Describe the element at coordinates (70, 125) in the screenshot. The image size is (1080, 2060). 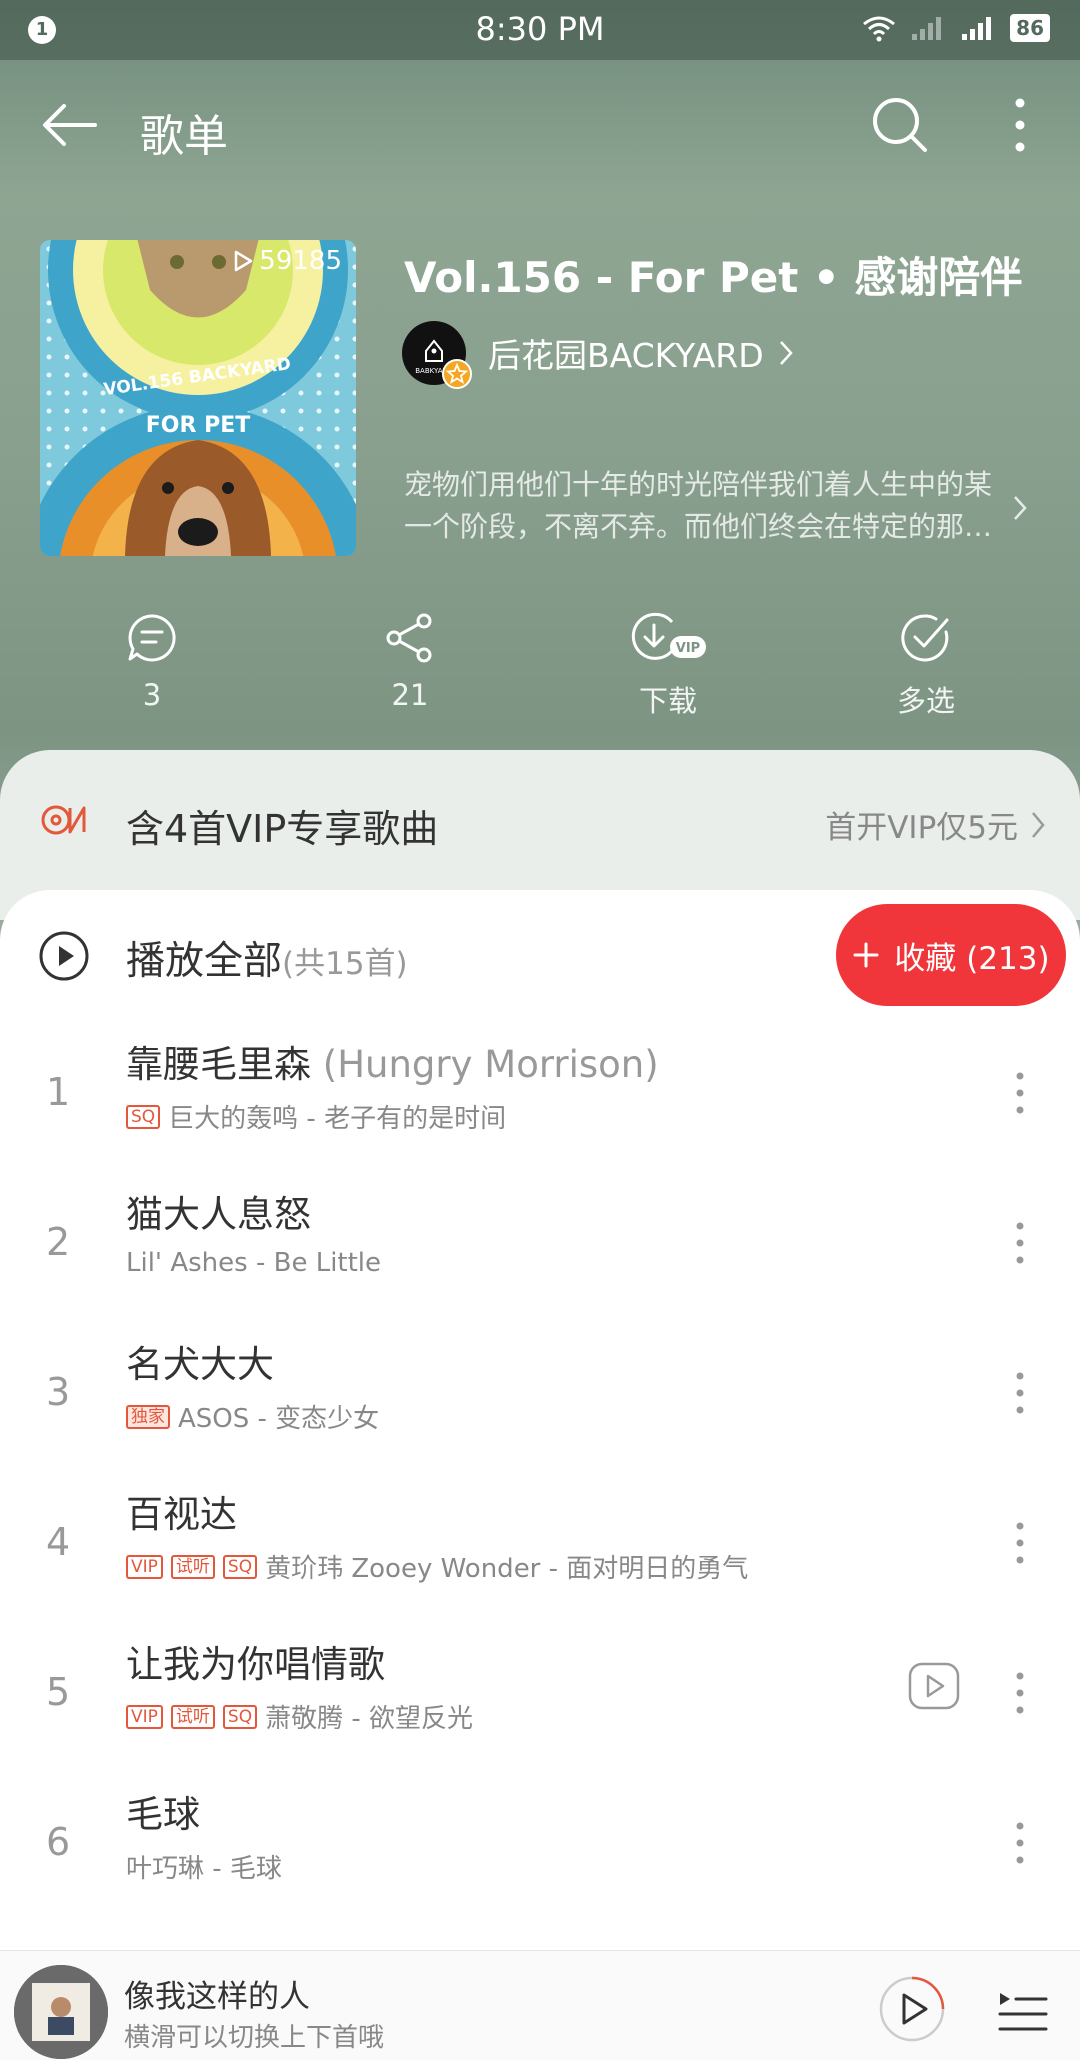
I see `back-arrow-icon` at that location.